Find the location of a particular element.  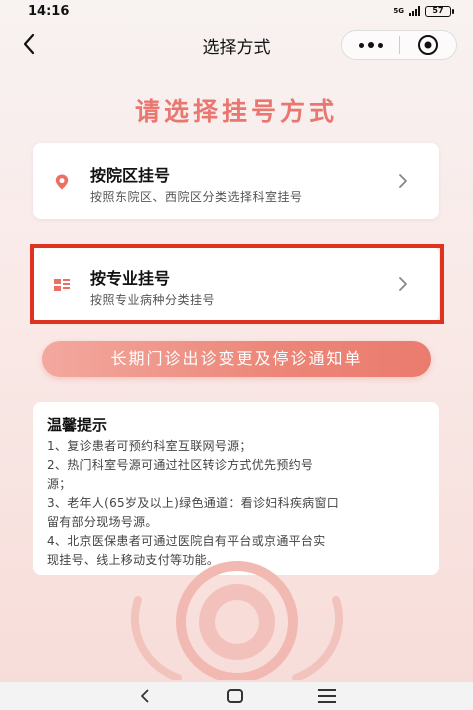

page-heading: 请选择挂号方式 is located at coordinates (236, 111).